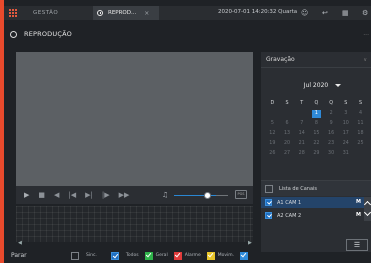  I want to click on calendar-day: 2, so click(331, 114).